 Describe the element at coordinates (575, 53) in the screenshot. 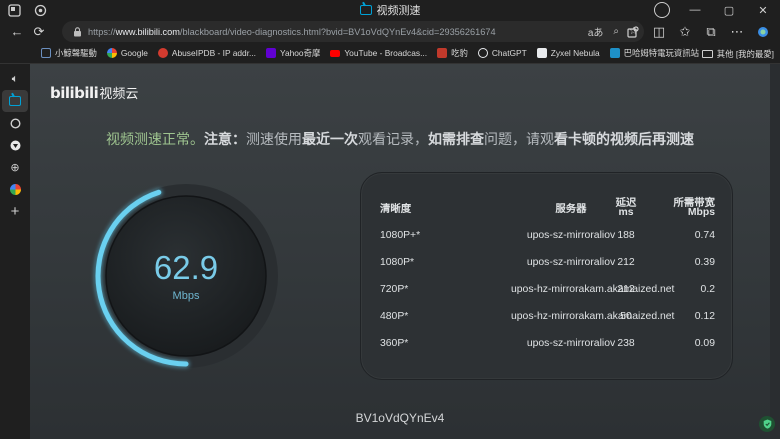

I see `bookmark-label: Zyxel Nebula` at that location.